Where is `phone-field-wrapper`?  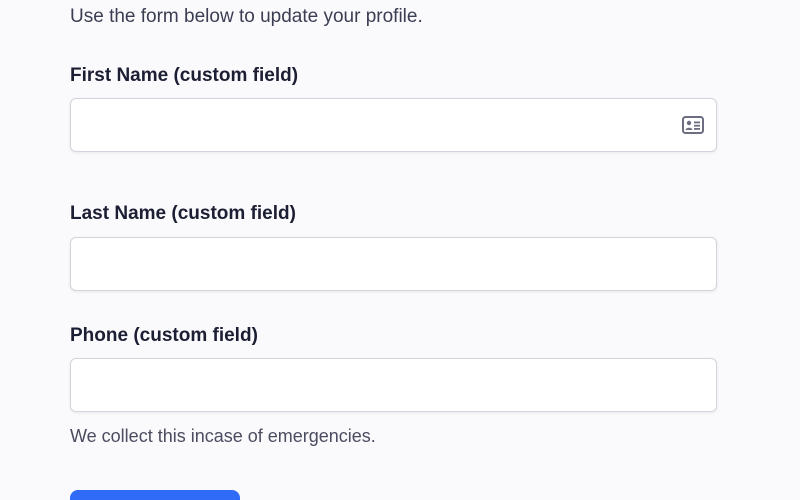
phone-field-wrapper is located at coordinates (393, 385).